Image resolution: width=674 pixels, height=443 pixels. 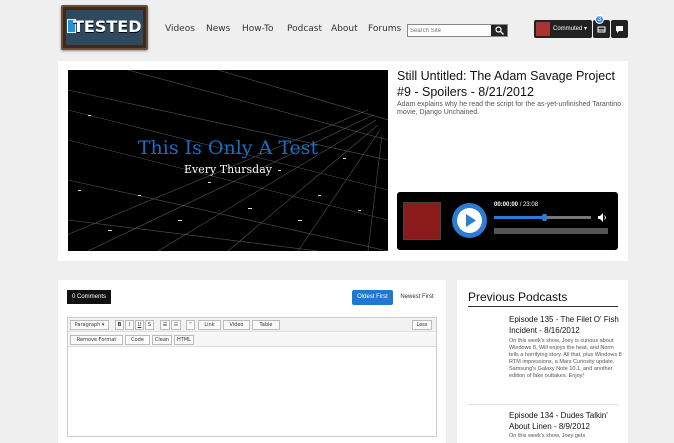 What do you see at coordinates (184, 340) in the screenshot?
I see `html-button: HTML` at bounding box center [184, 340].